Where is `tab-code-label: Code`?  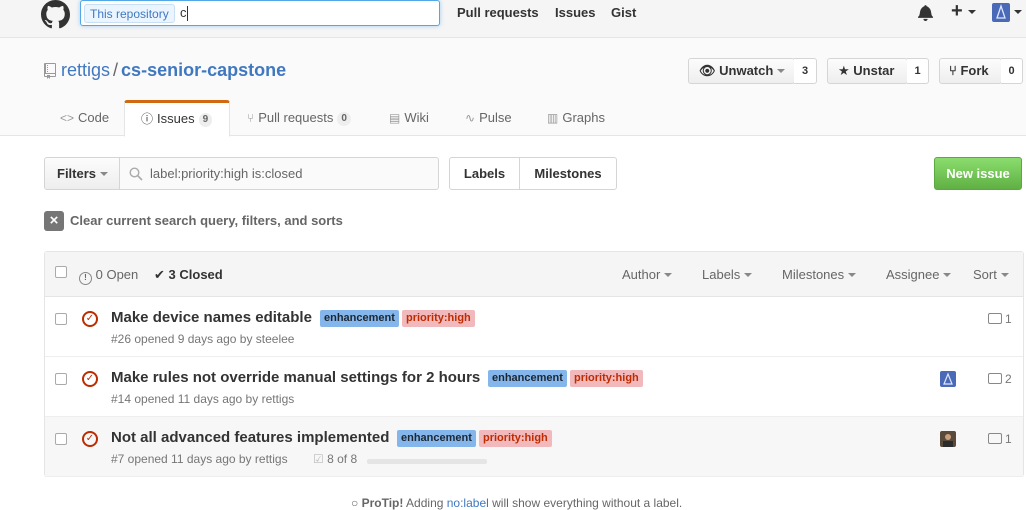
tab-code-label: Code is located at coordinates (94, 117).